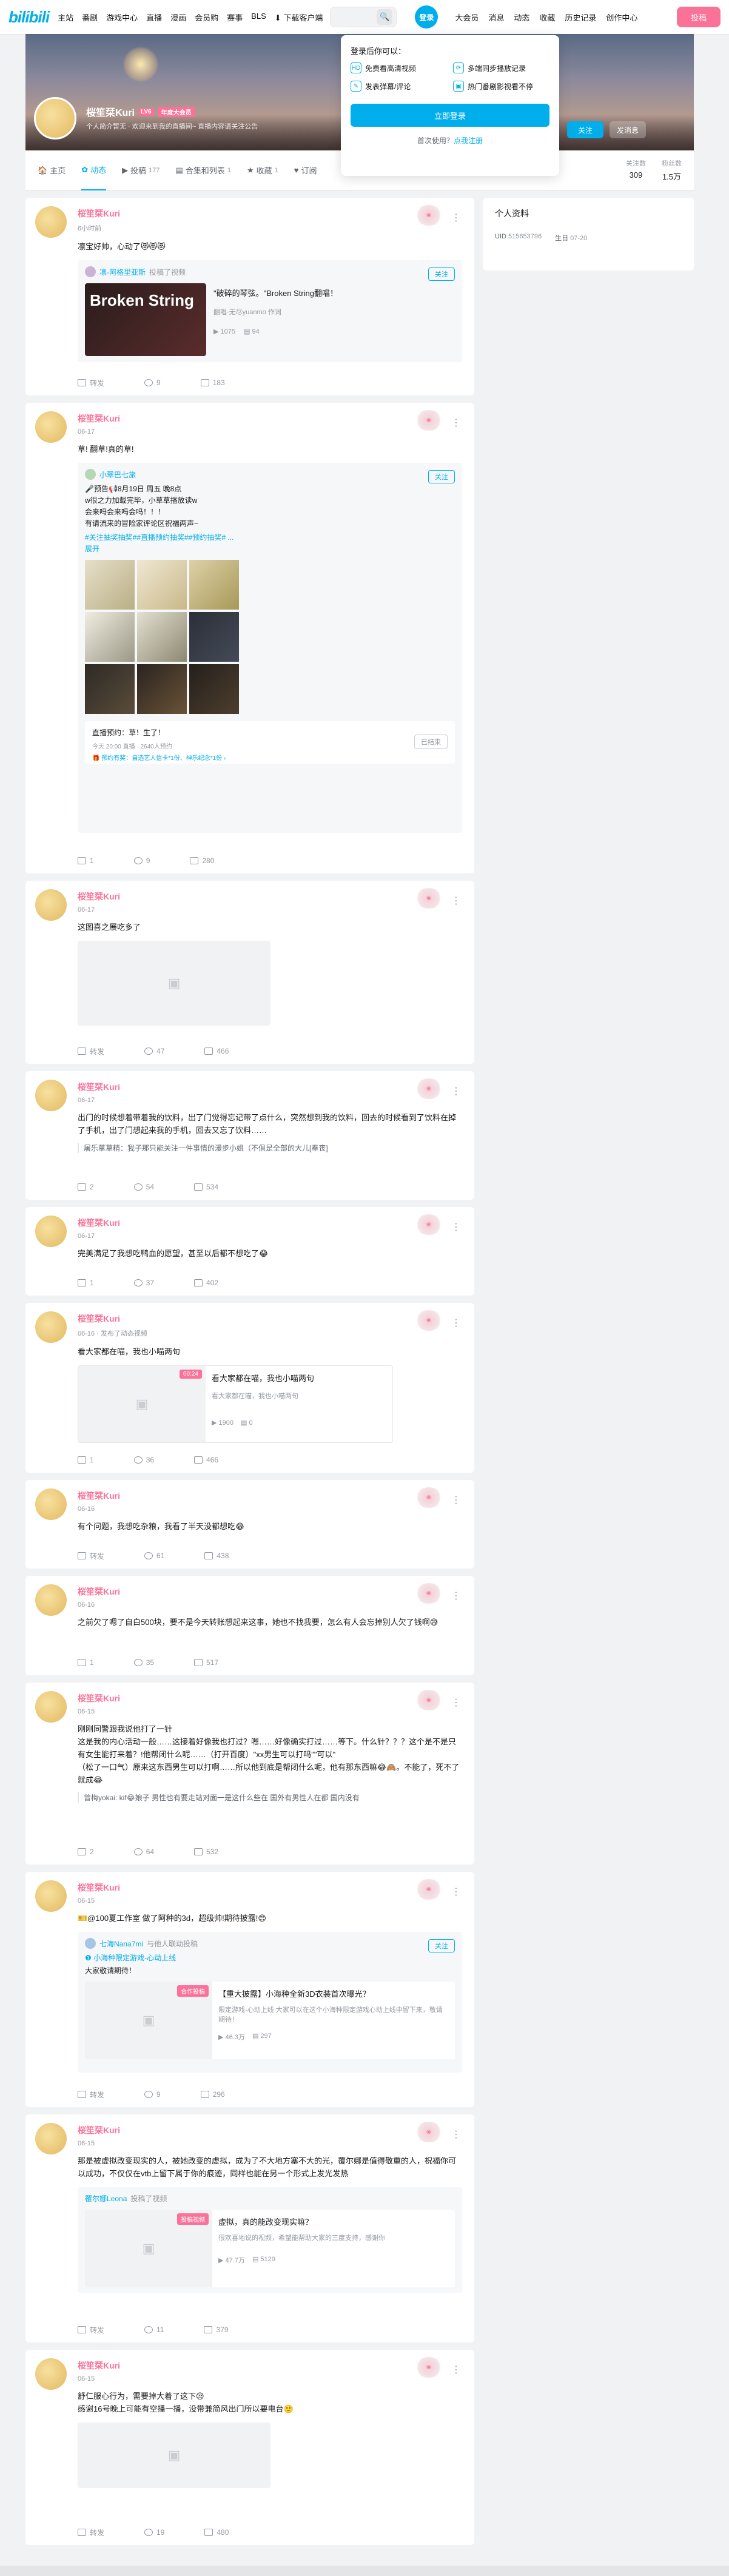  What do you see at coordinates (174, 983) in the screenshot?
I see `image-placeholder-icon: ▣` at bounding box center [174, 983].